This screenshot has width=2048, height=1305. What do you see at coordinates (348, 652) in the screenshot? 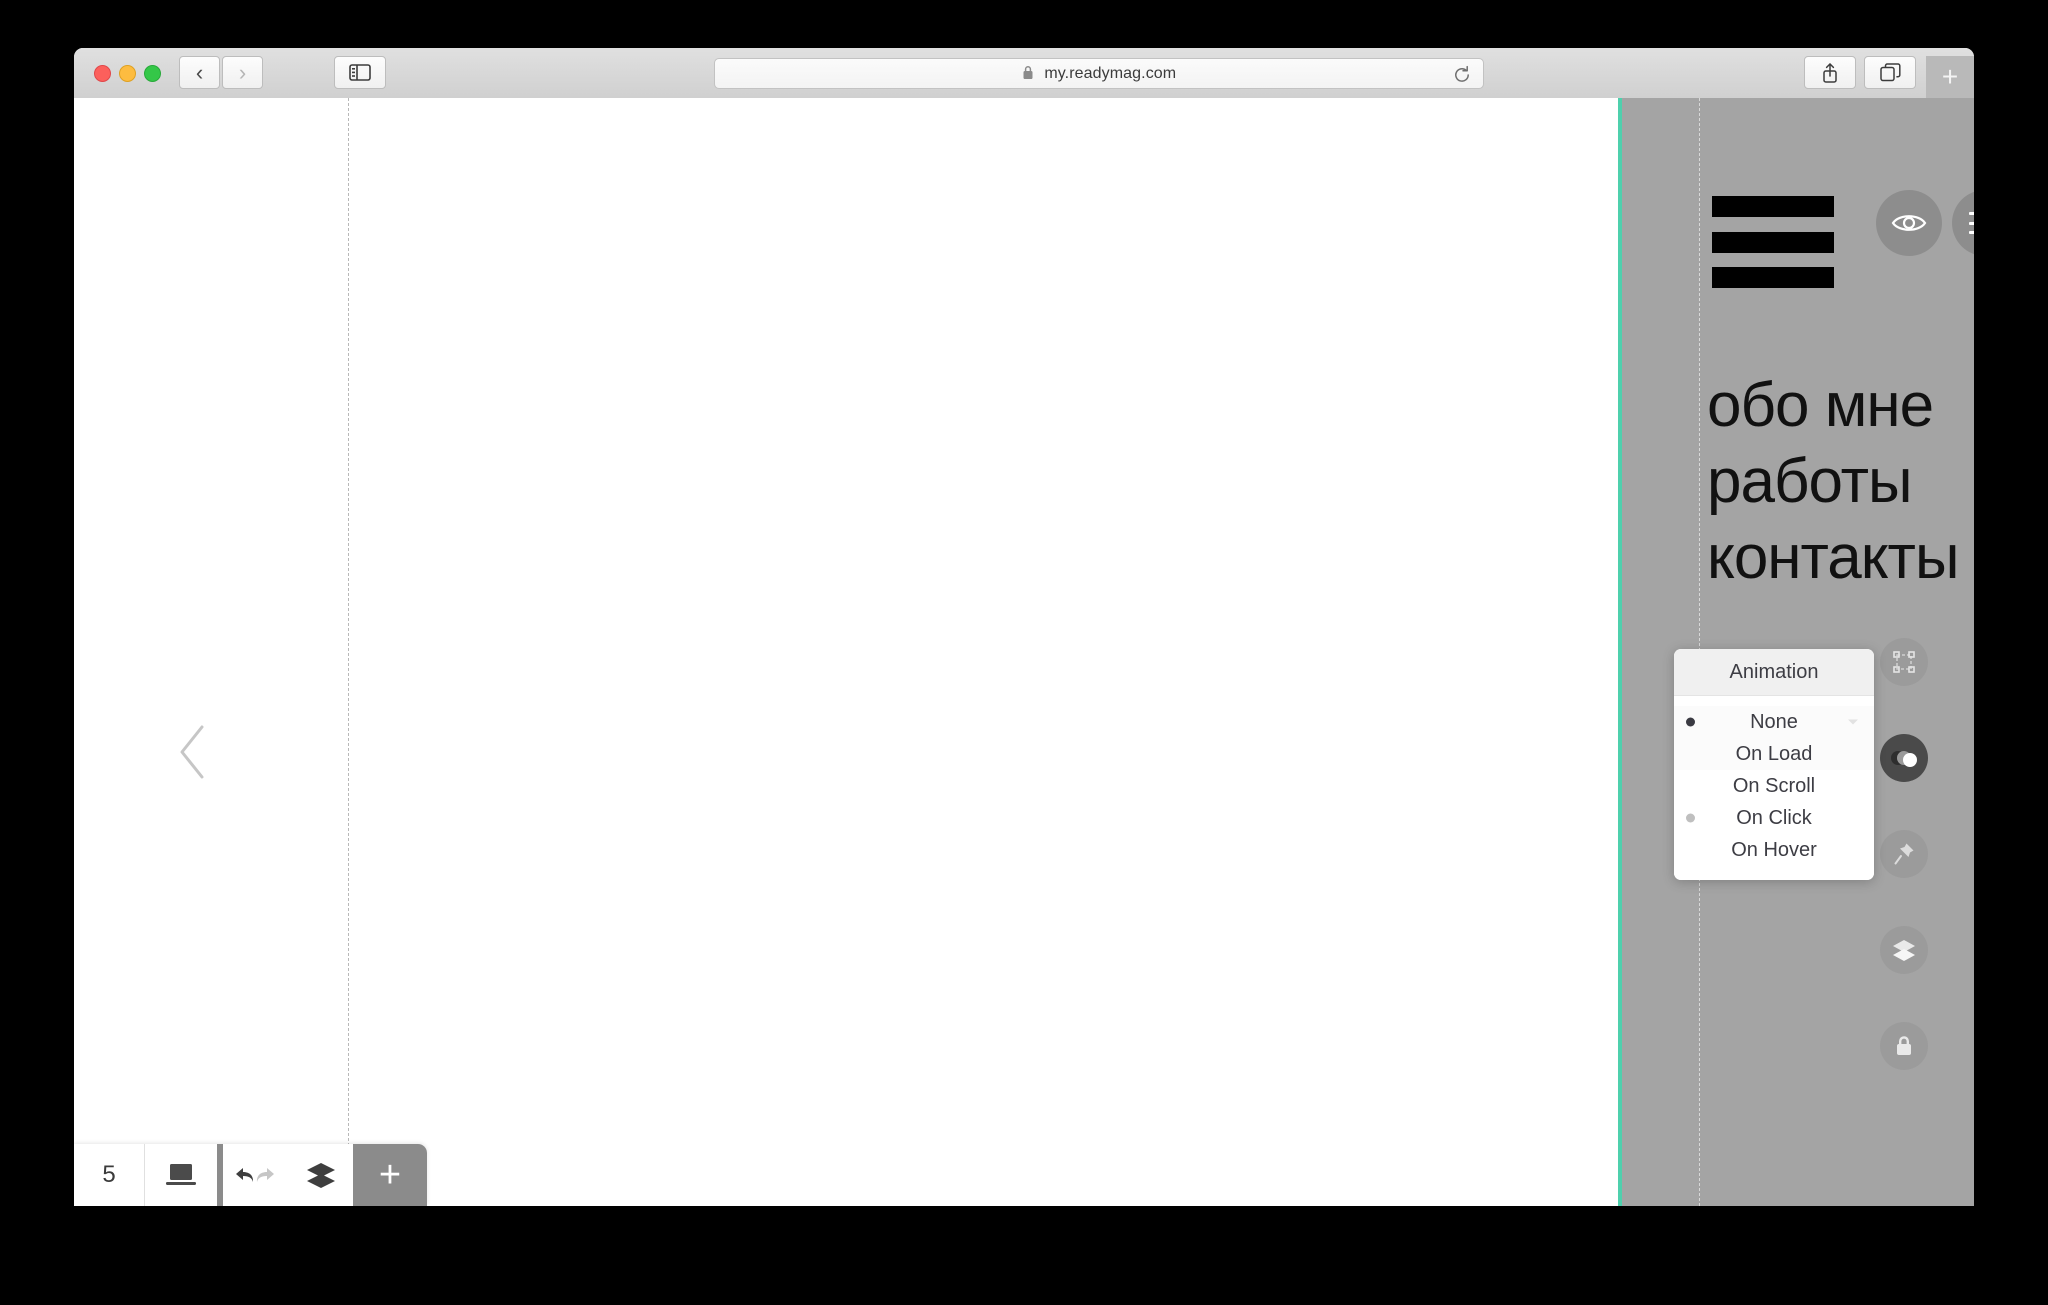
I see `guide-line-left` at bounding box center [348, 652].